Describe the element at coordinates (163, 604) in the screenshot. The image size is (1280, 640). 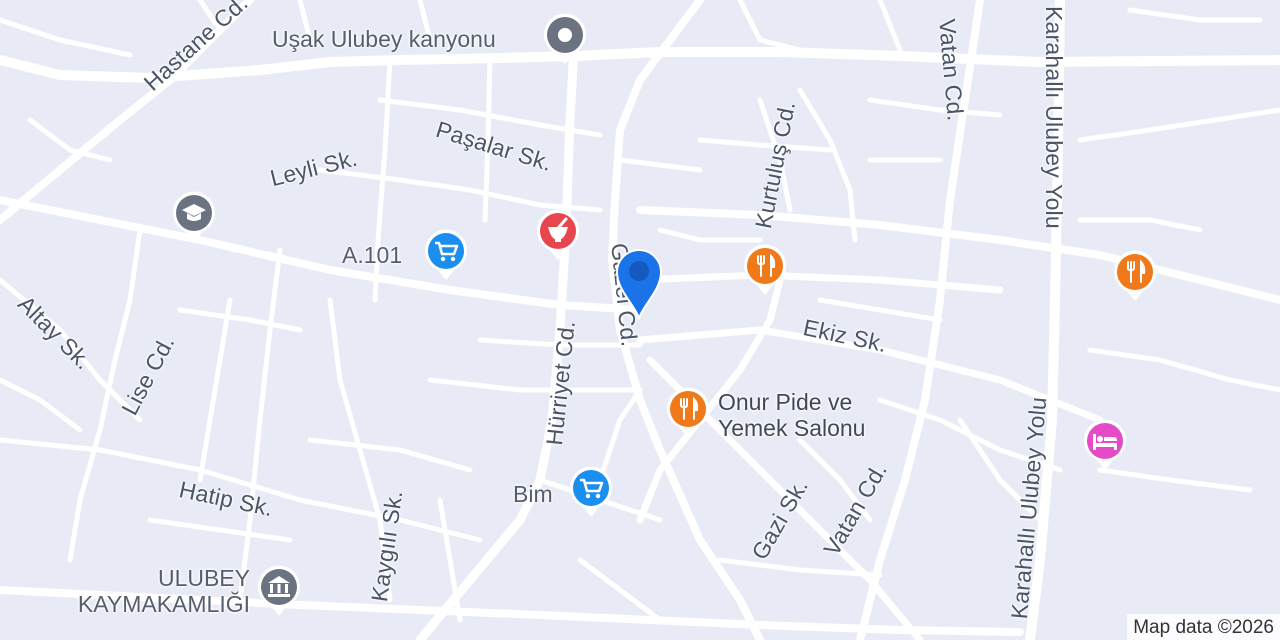
I see `kaymakamlik-label-line2: KAYMAKAMLIĞI` at that location.